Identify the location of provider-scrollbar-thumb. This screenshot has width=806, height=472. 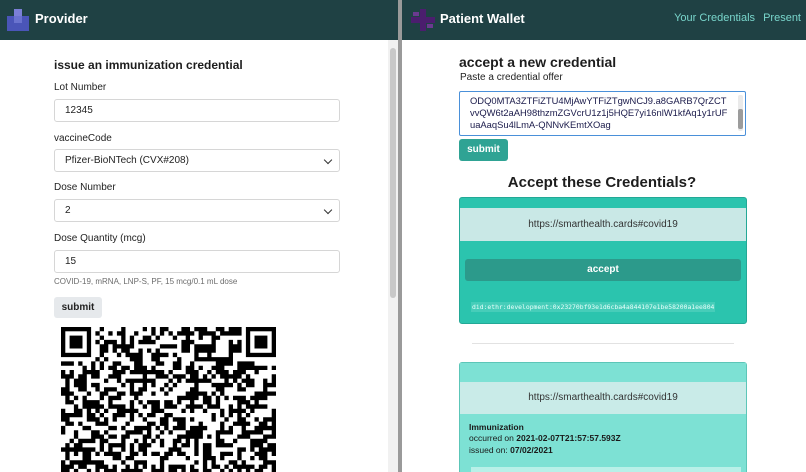
(393, 173).